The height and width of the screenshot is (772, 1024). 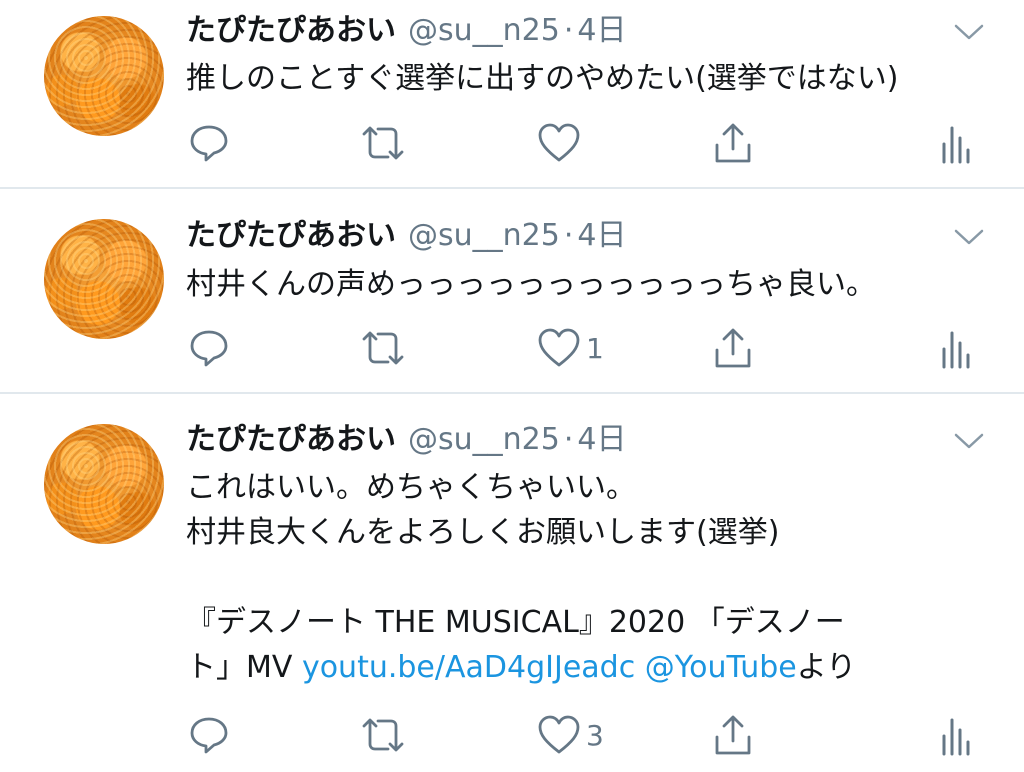 I want to click on like-button: 1, so click(x=570, y=348).